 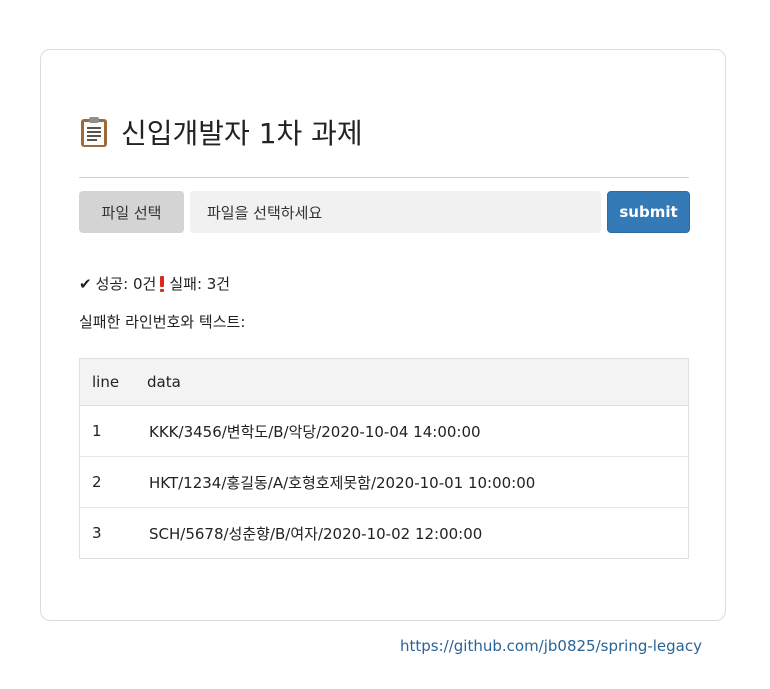 I want to click on result-summary: ✔ 성공: 0건 실패: 3건, so click(x=154, y=283).